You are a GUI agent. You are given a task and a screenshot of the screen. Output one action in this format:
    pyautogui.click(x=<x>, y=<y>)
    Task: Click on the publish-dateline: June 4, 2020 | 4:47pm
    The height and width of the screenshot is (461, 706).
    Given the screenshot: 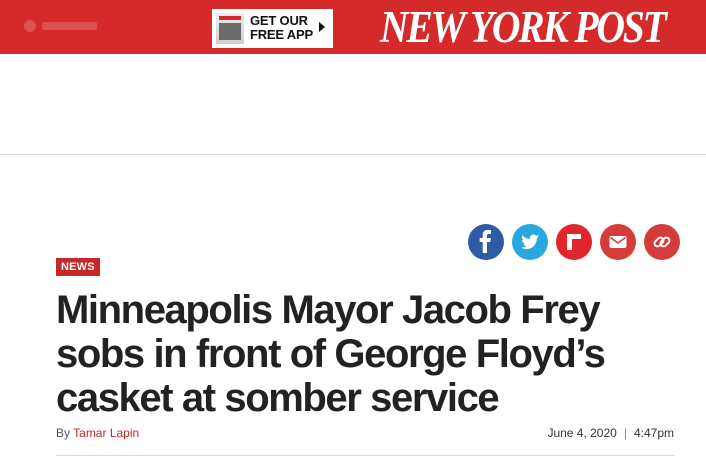 What is the action you would take?
    pyautogui.click(x=610, y=433)
    